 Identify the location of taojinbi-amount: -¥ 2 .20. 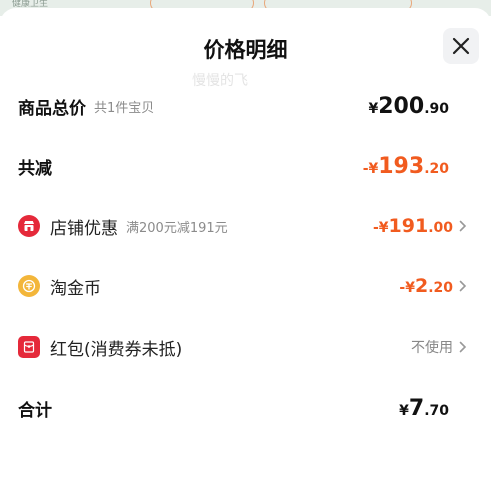
(426, 286).